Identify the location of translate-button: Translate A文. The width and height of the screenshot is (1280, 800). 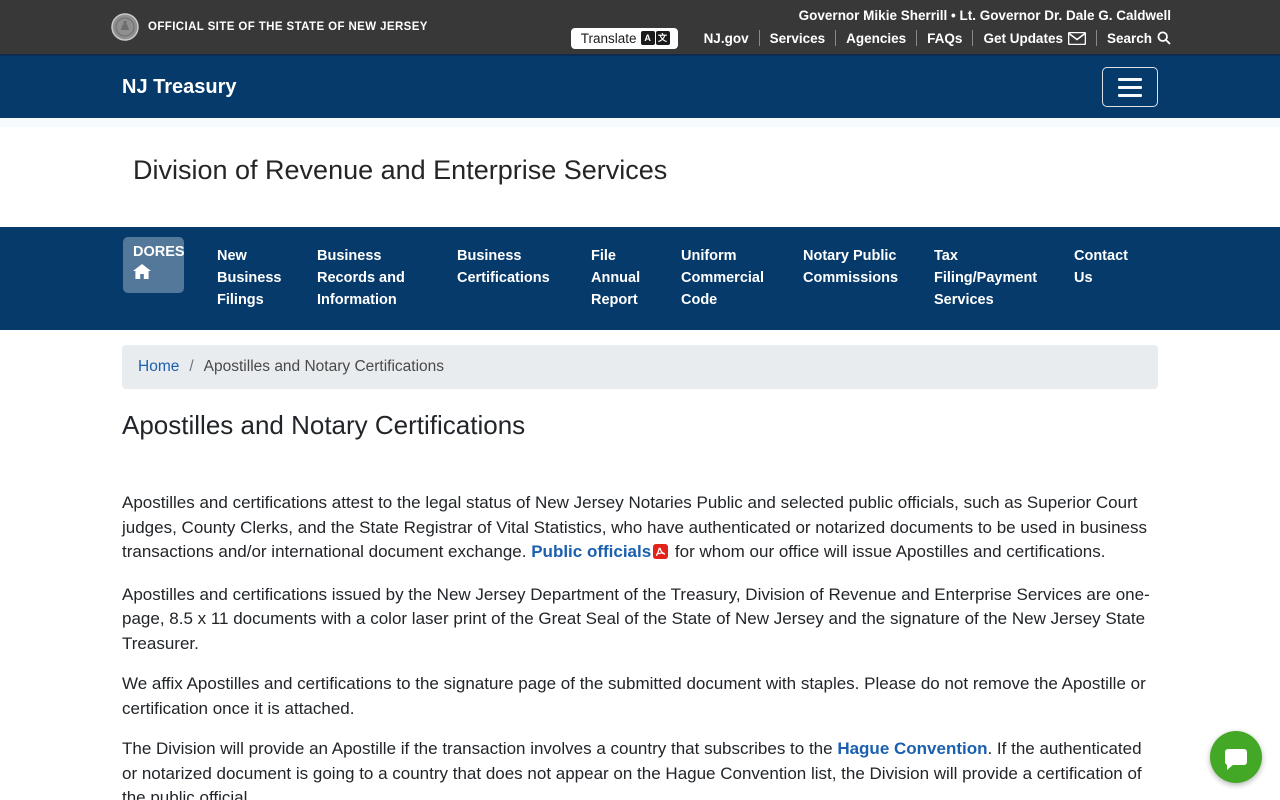
(624, 38).